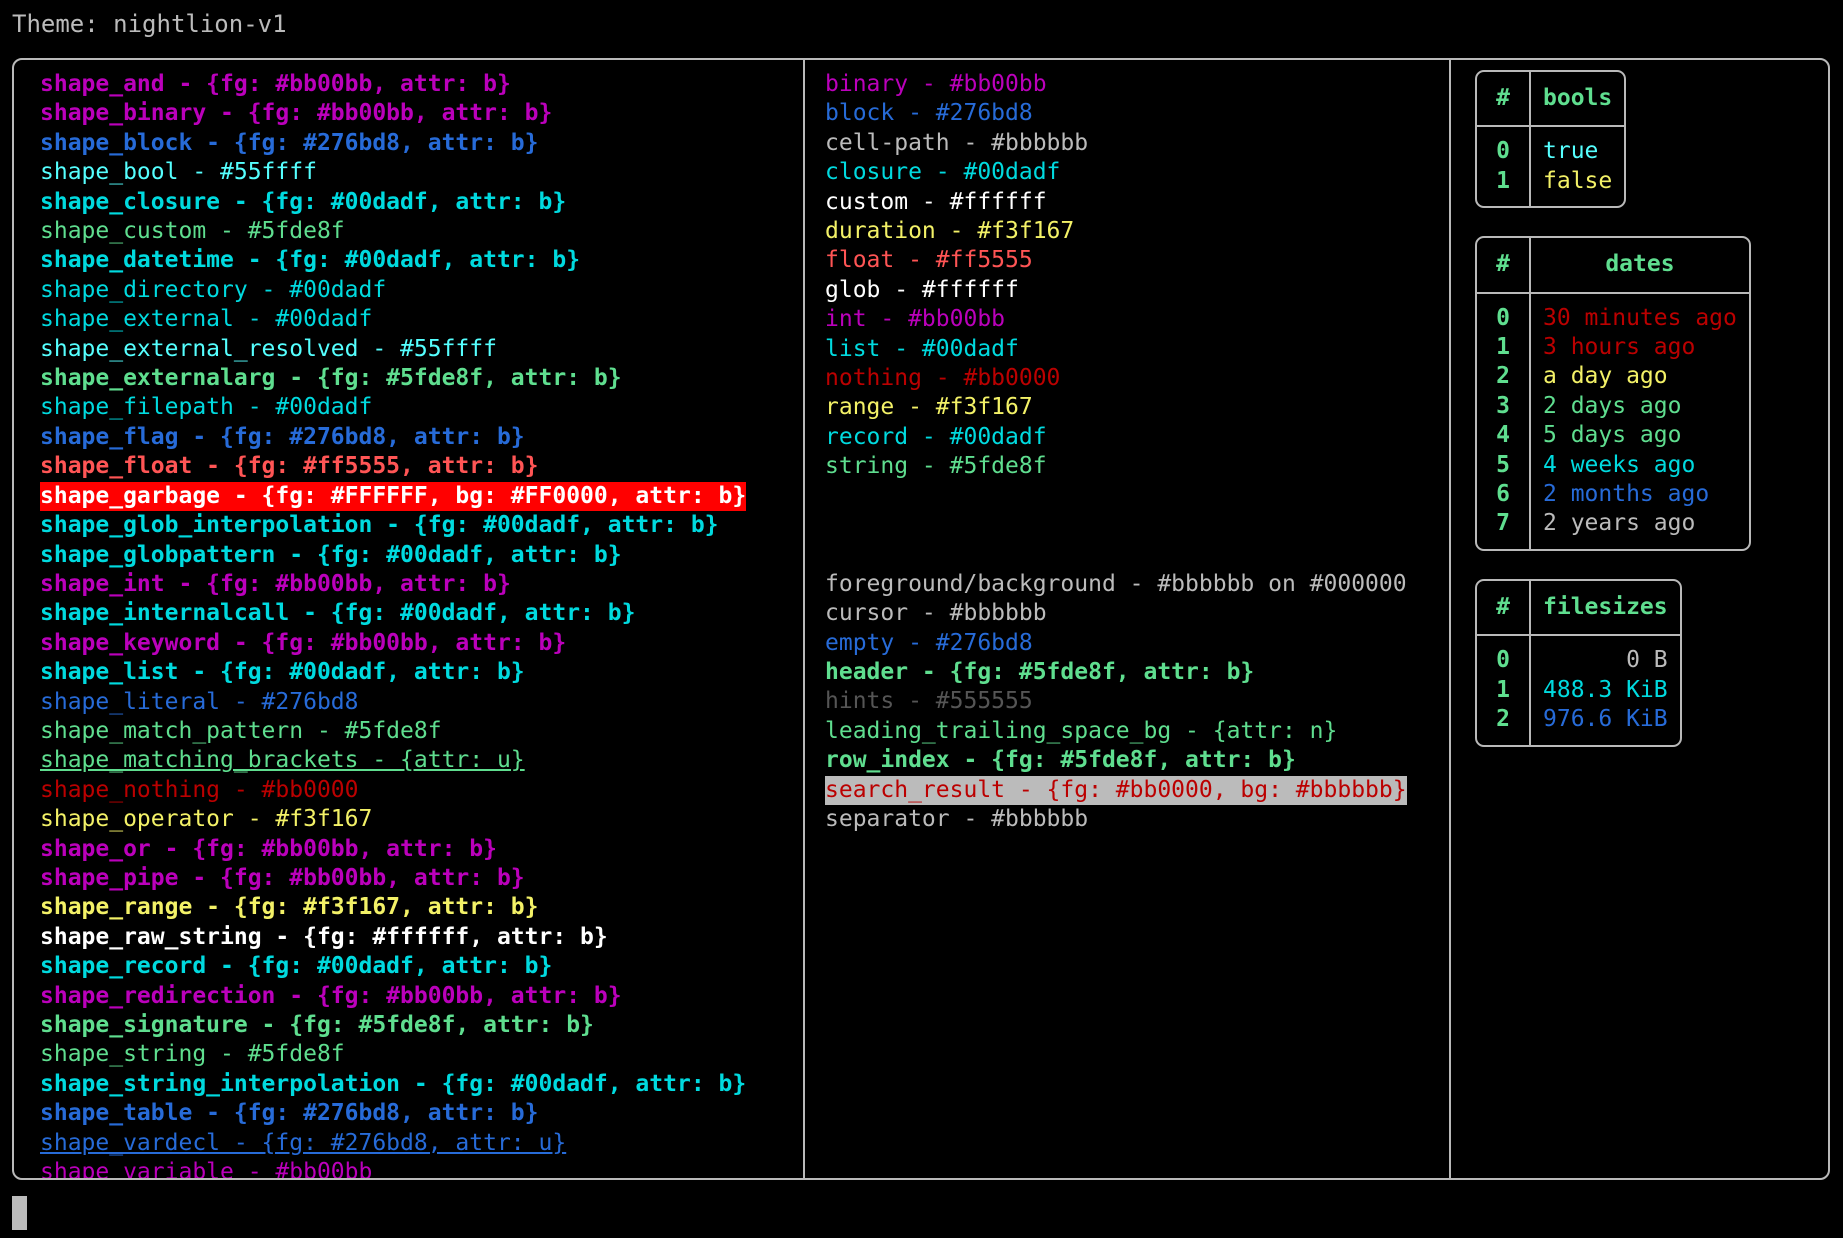 The width and height of the screenshot is (1843, 1238). I want to click on shape-line: shape_block - {fg: #276bd8, attr: b}, so click(289, 142).